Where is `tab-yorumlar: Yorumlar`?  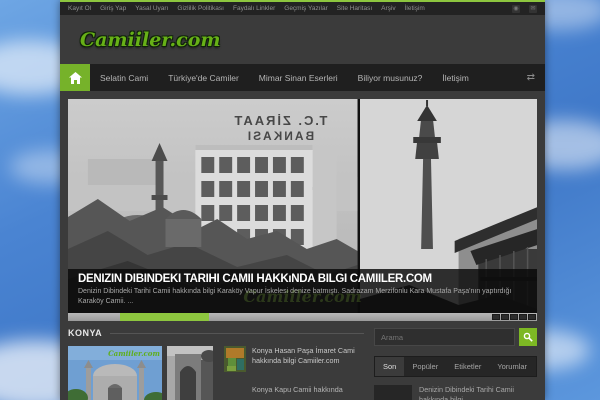 tab-yorumlar: Yorumlar is located at coordinates (512, 366).